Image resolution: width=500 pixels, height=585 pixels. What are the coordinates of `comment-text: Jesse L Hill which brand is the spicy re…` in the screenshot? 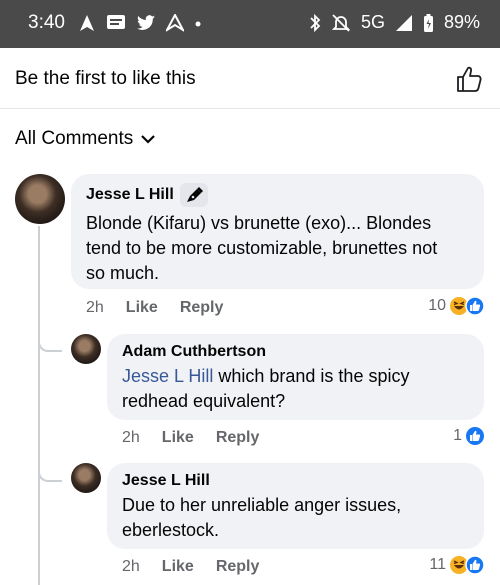 It's located at (266, 388).